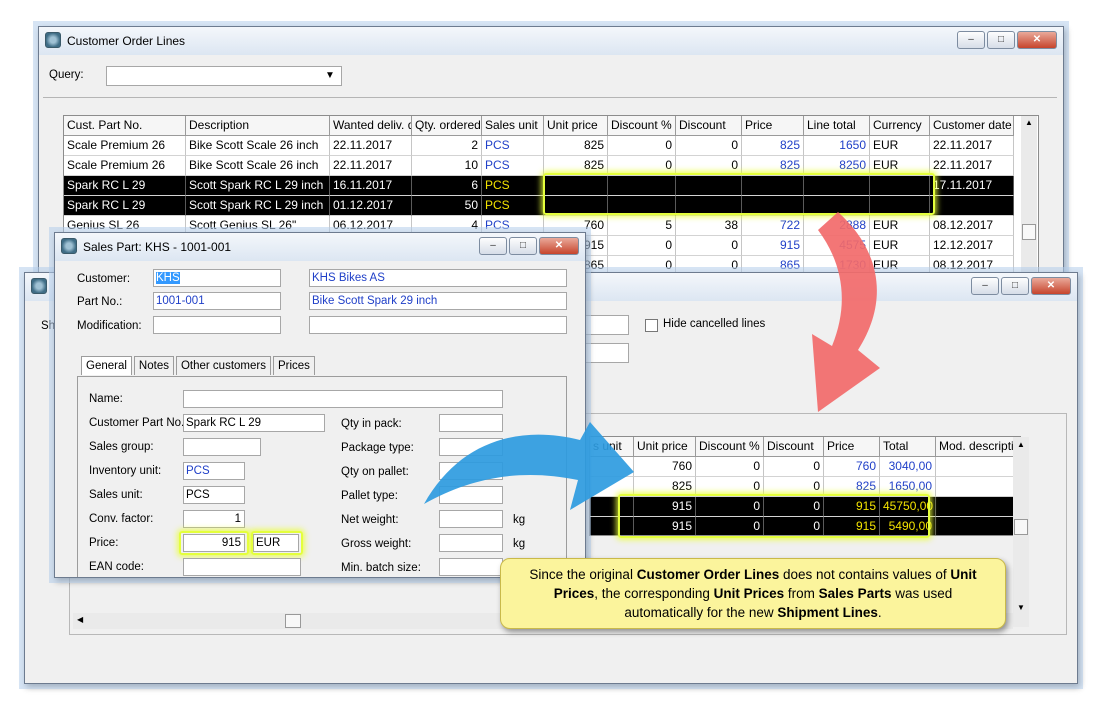 This screenshot has width=1100, height=706. Describe the element at coordinates (855, 593) in the screenshot. I see `callout-bold: Sales Parts` at that location.